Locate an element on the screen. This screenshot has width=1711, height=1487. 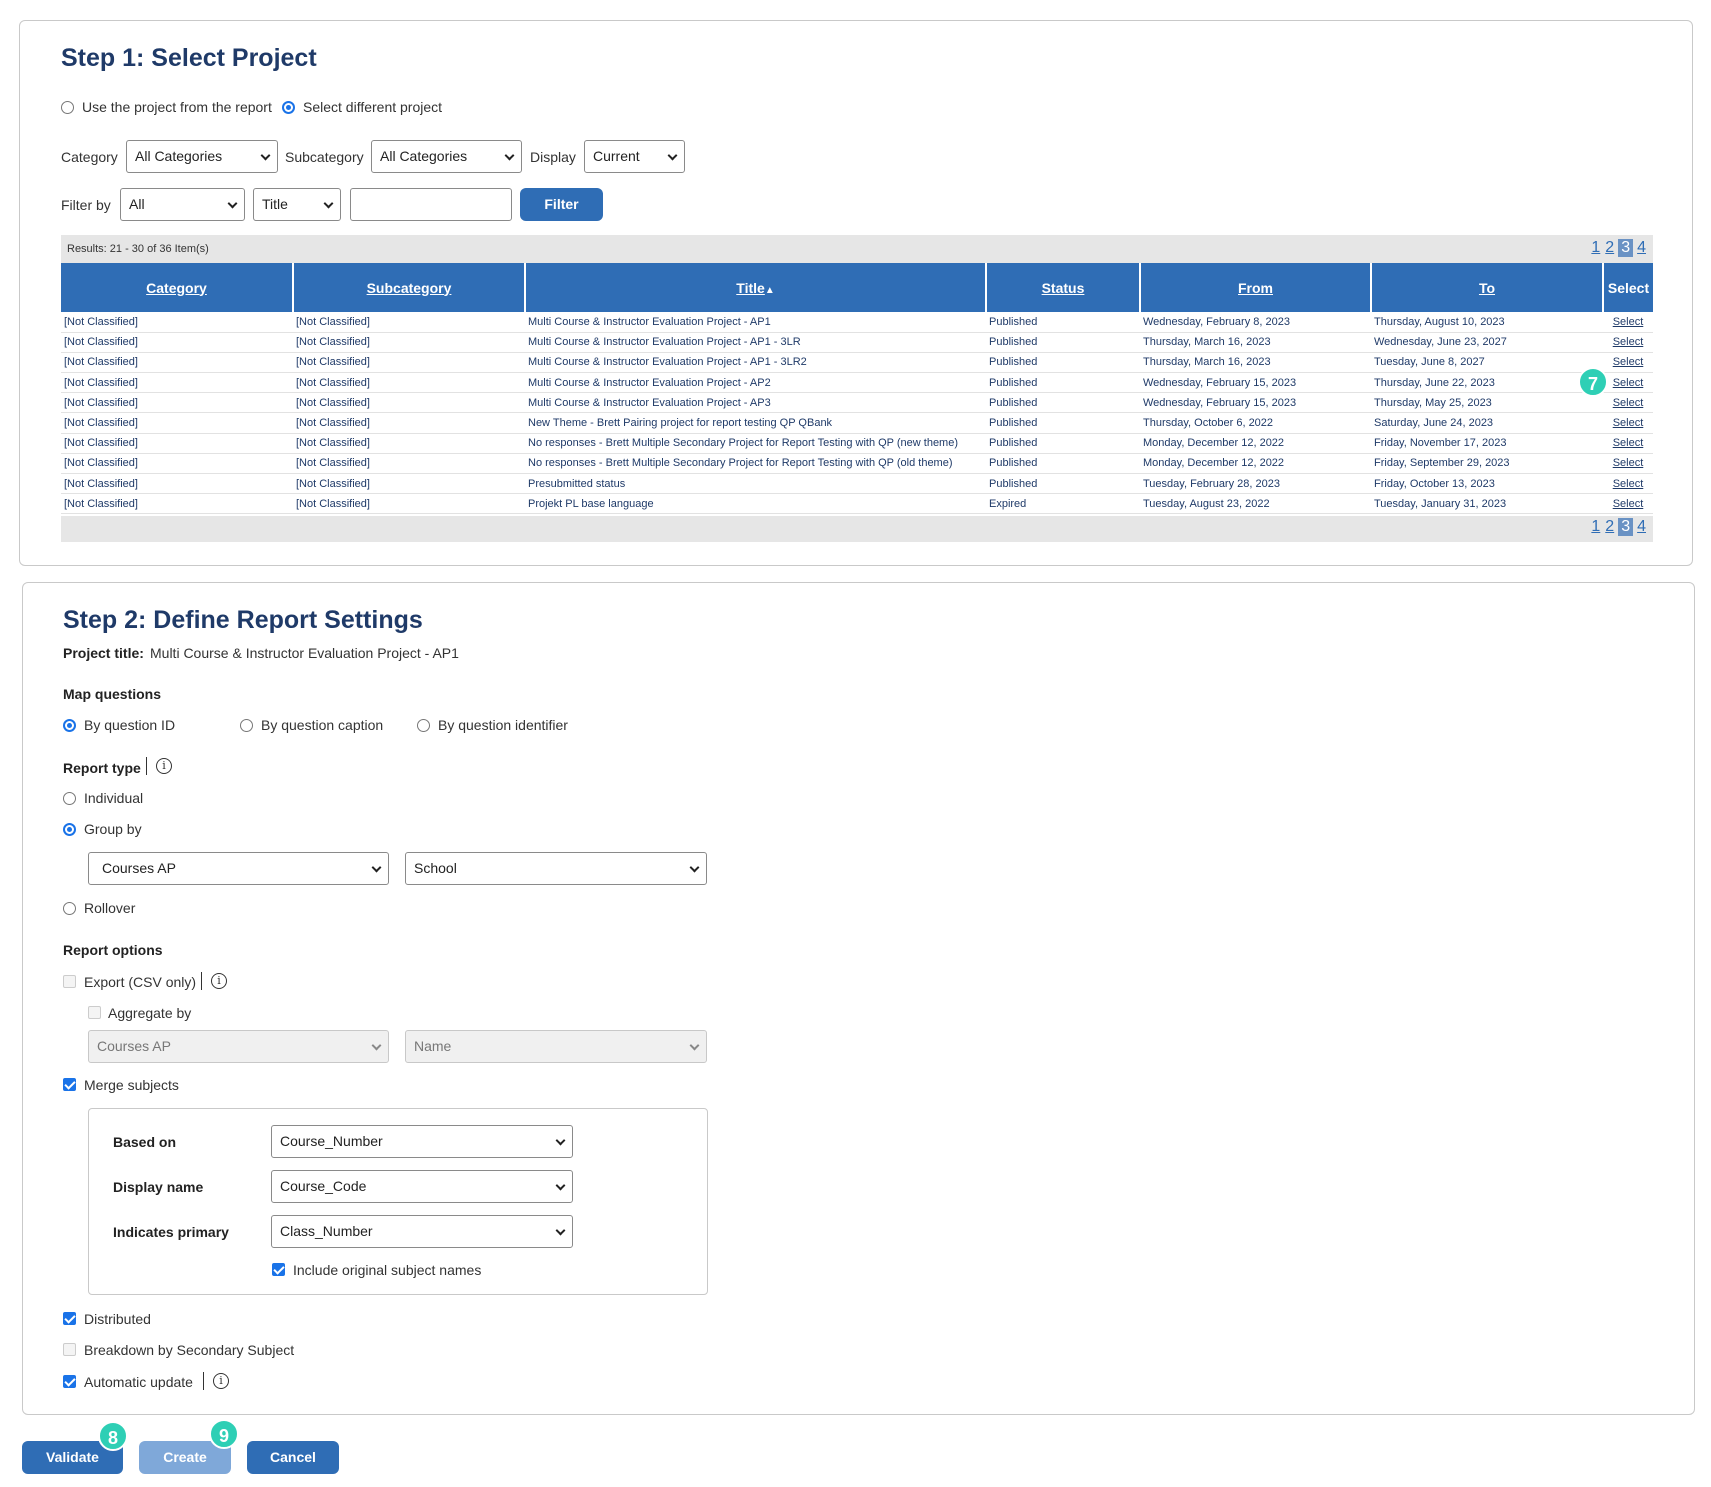
col-header-status: Status is located at coordinates (1063, 287).